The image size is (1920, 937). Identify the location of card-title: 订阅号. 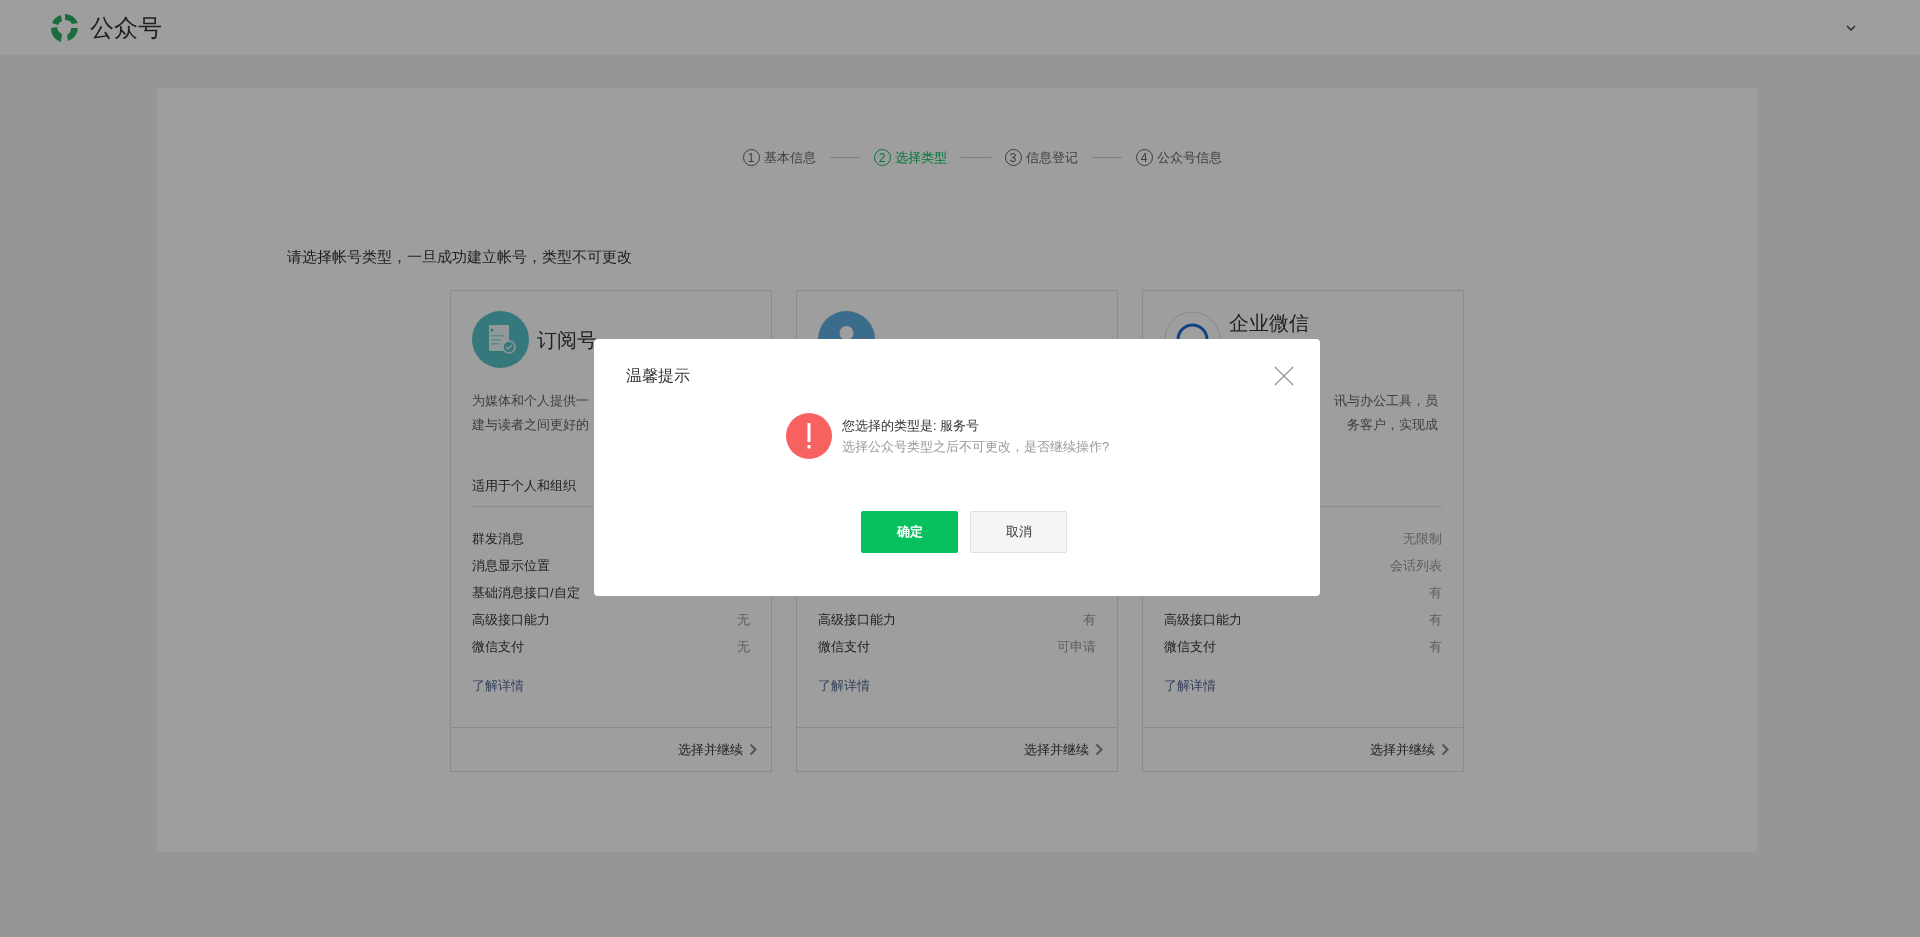
(567, 339).